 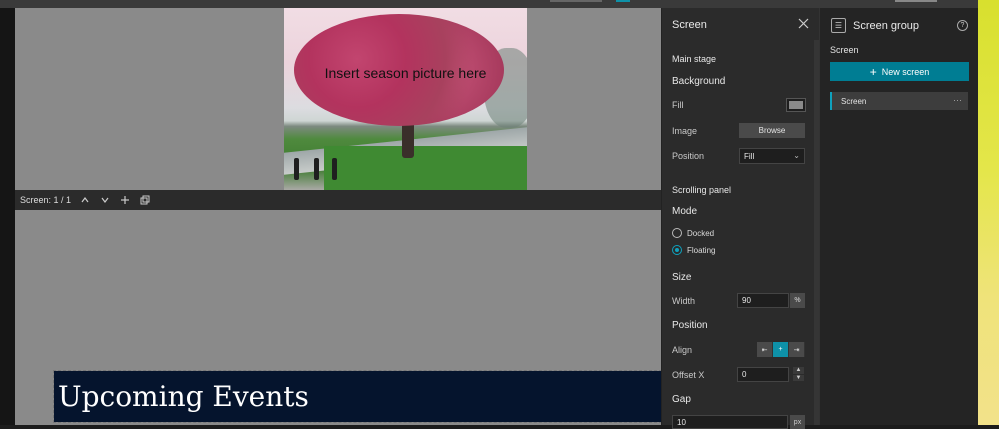 What do you see at coordinates (844, 50) in the screenshot?
I see `screen-section-heading: Screen` at bounding box center [844, 50].